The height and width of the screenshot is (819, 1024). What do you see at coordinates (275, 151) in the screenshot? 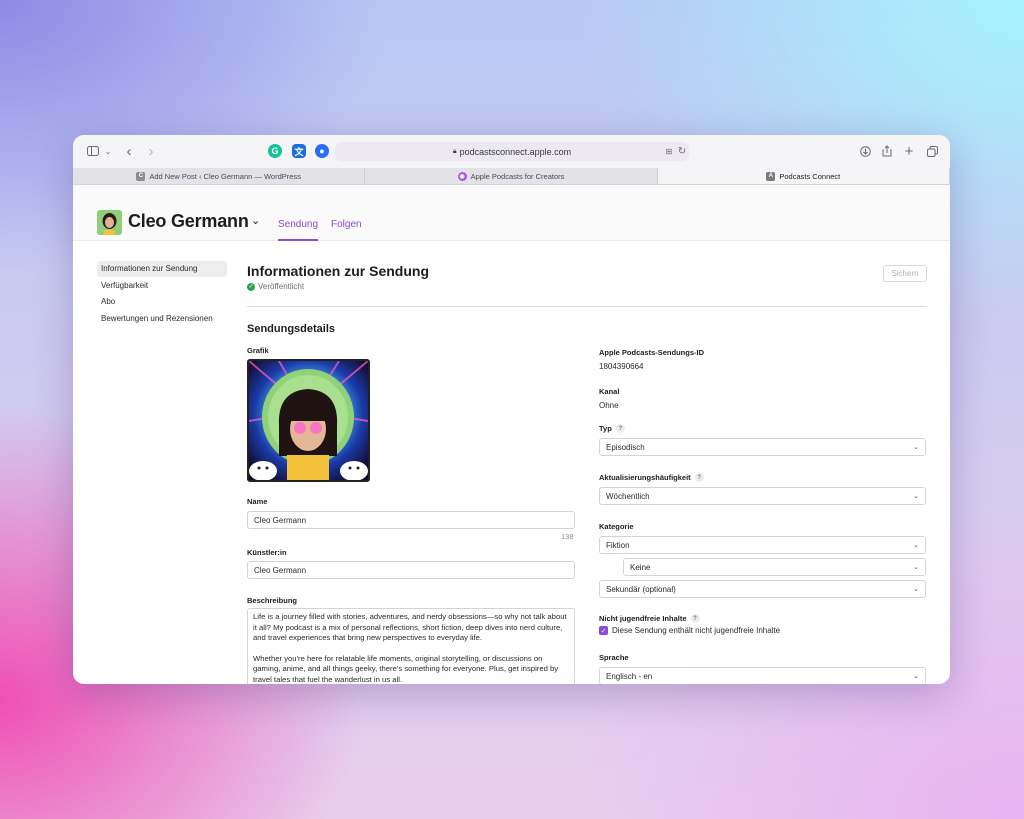
I see `grammarly-icon: G` at bounding box center [275, 151].